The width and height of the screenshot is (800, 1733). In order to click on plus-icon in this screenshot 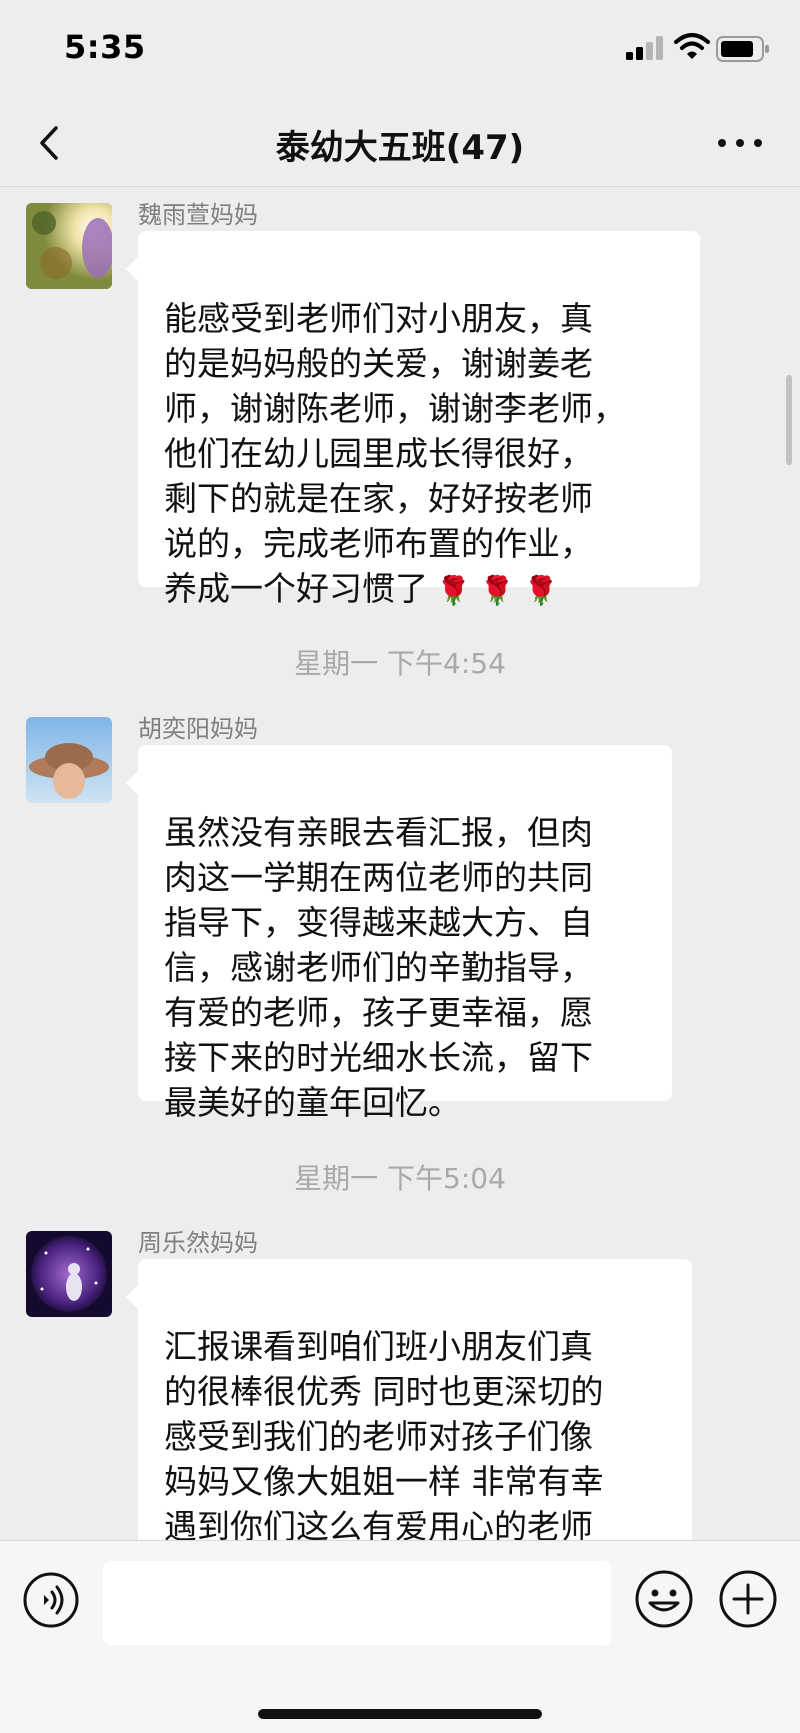, I will do `click(748, 1599)`.